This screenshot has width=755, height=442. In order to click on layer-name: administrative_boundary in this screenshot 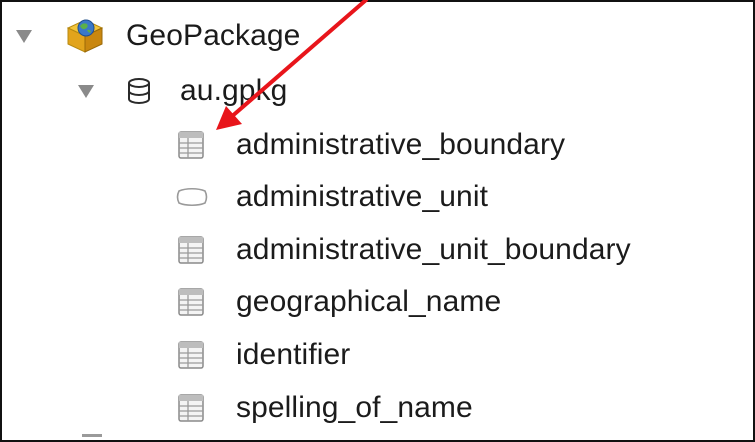, I will do `click(401, 144)`.